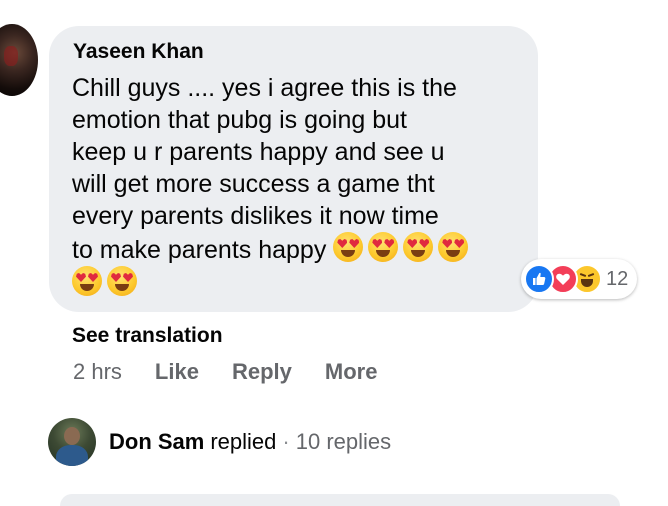  Describe the element at coordinates (617, 278) in the screenshot. I see `reaction-count: 12` at that location.